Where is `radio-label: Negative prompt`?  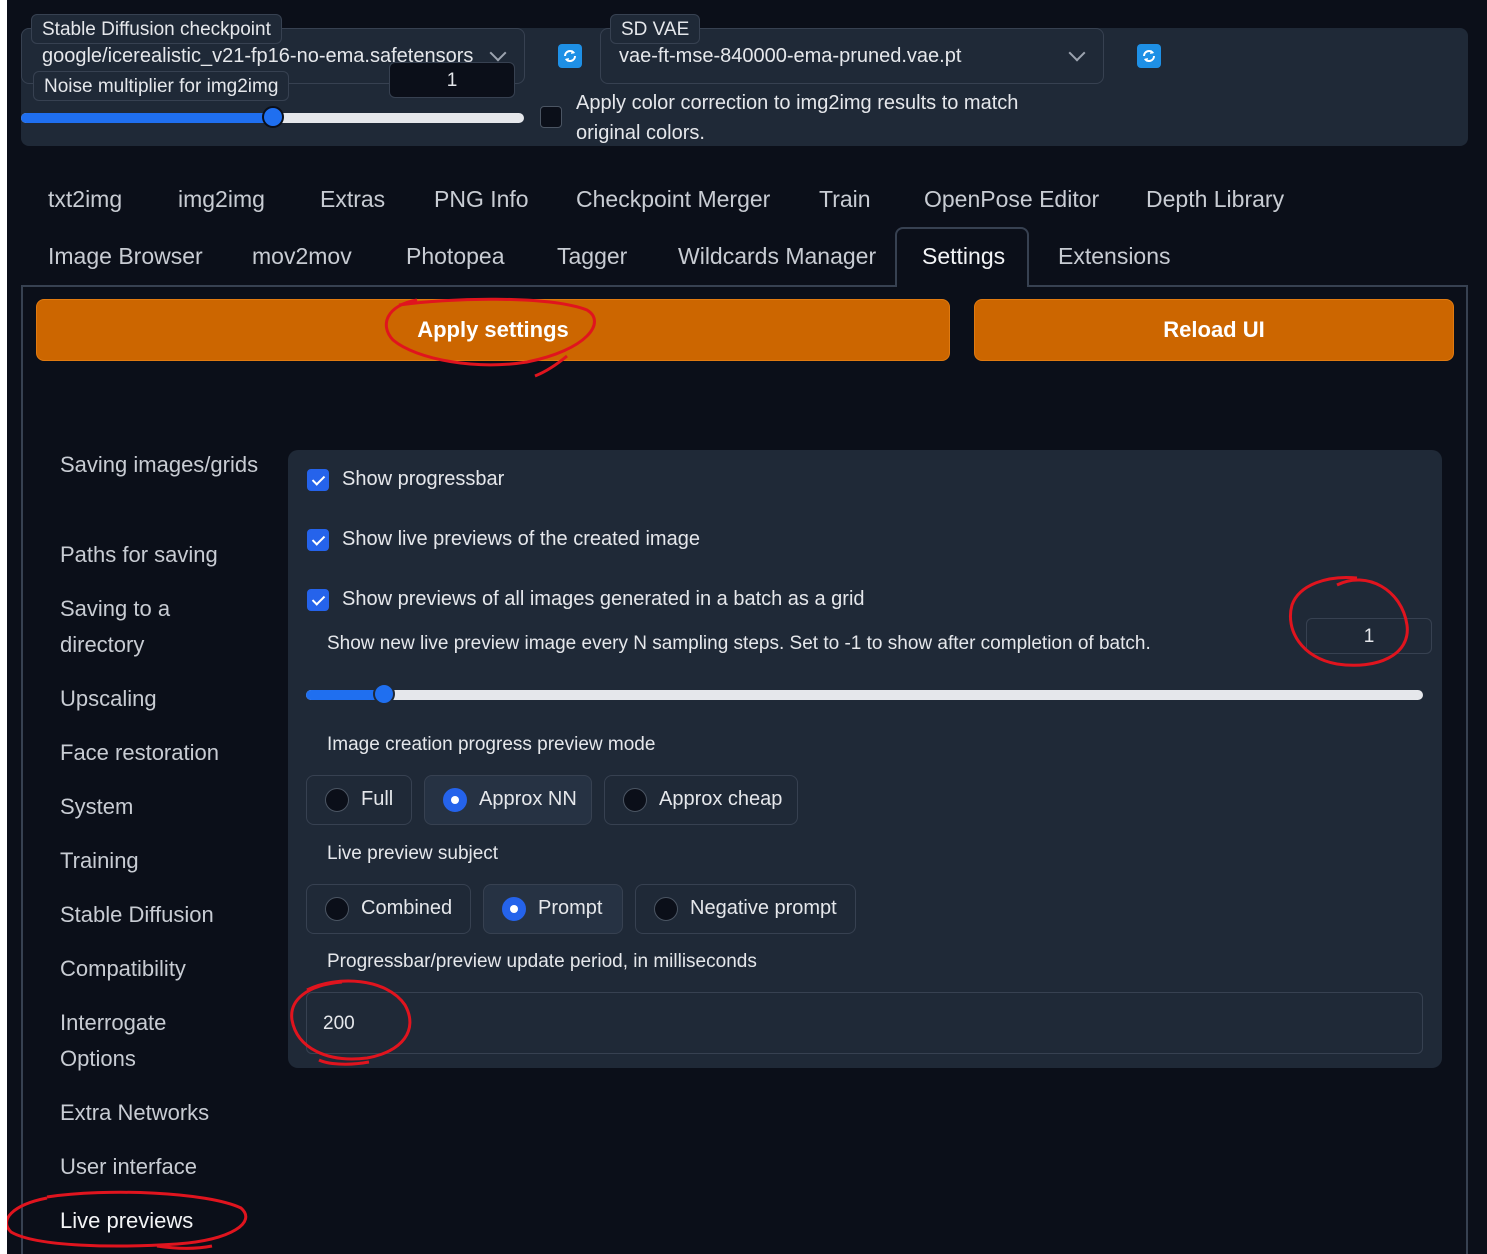 radio-label: Negative prompt is located at coordinates (763, 908).